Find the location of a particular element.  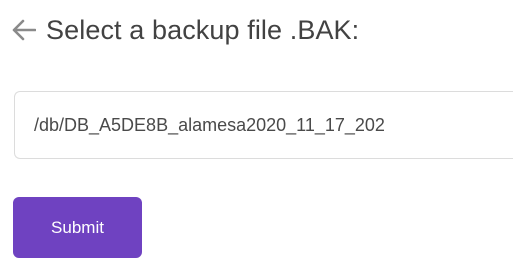

submit-button: Submit is located at coordinates (77, 227).